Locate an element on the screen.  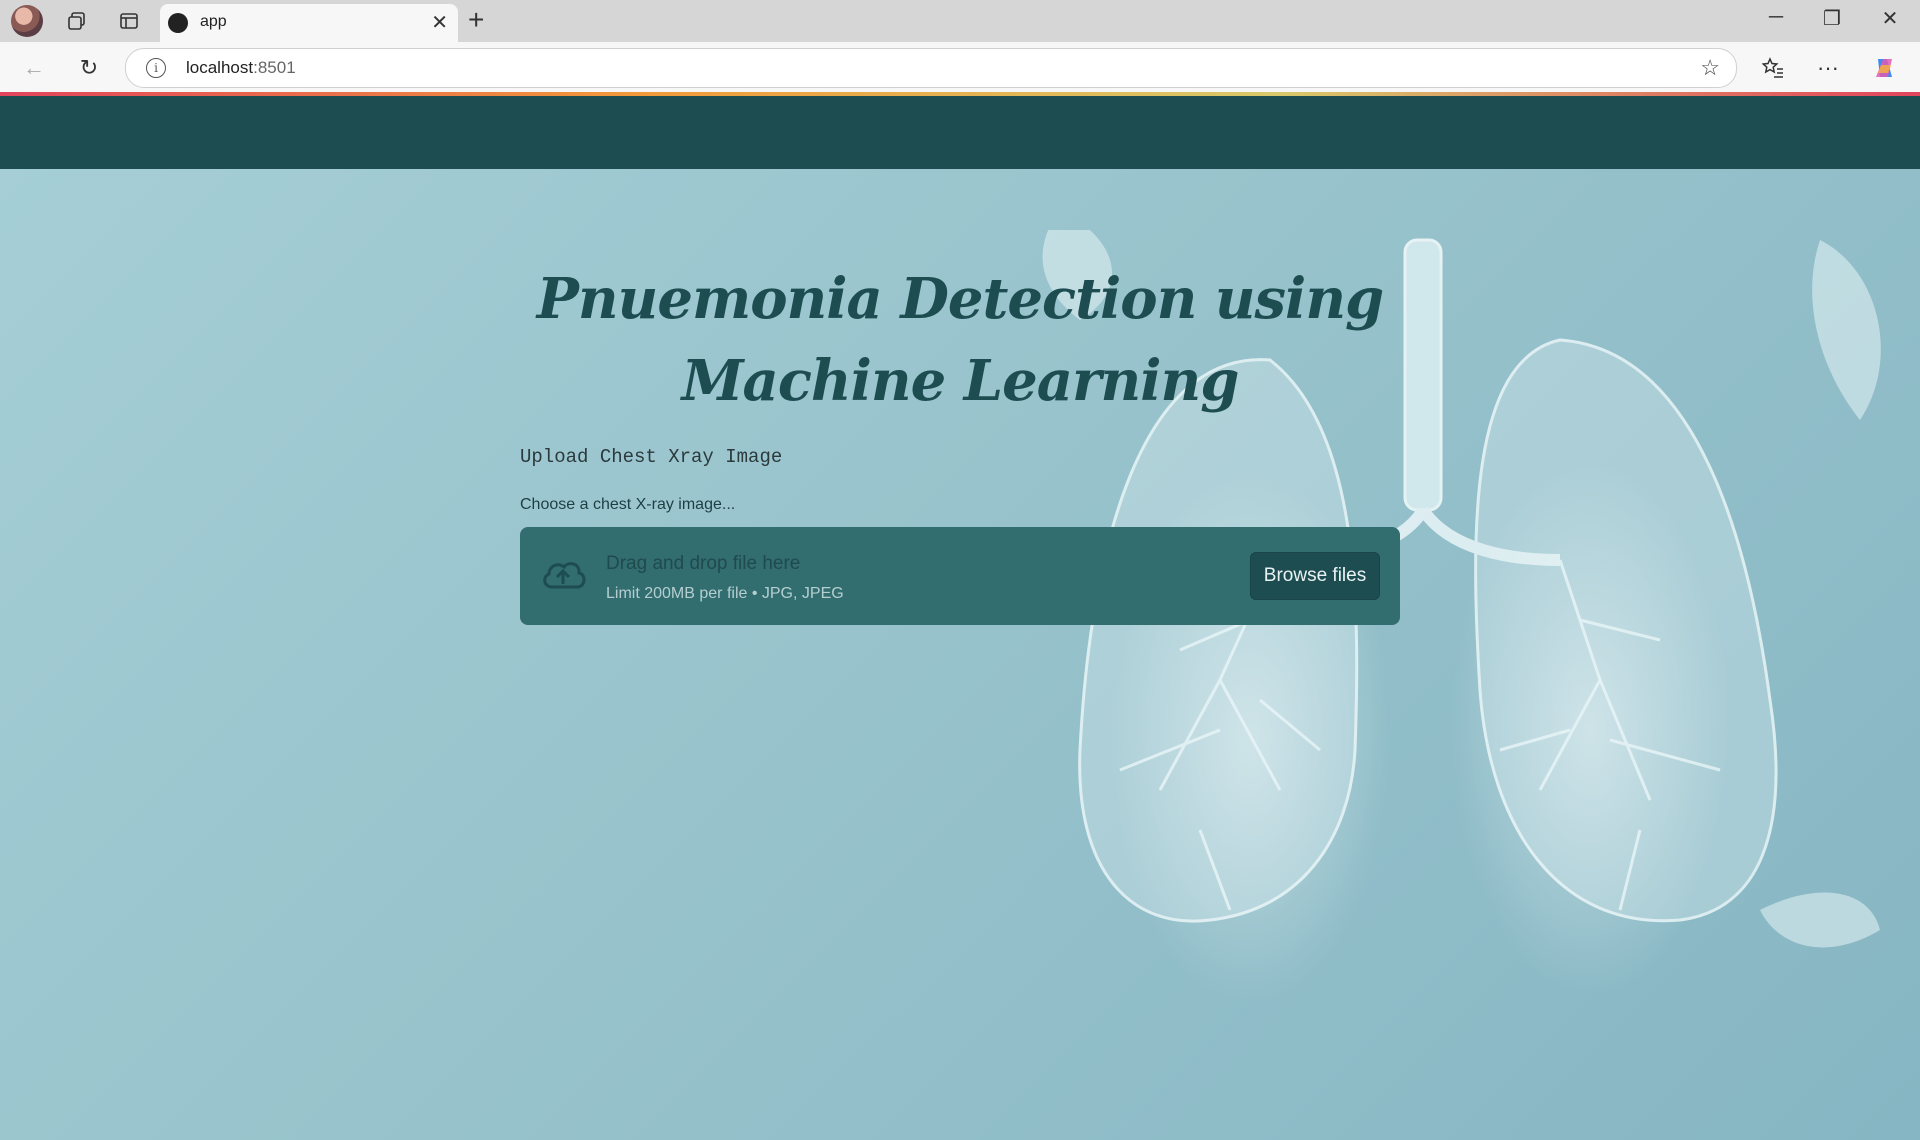
browser-tab-active: app ✕ is located at coordinates (309, 23).